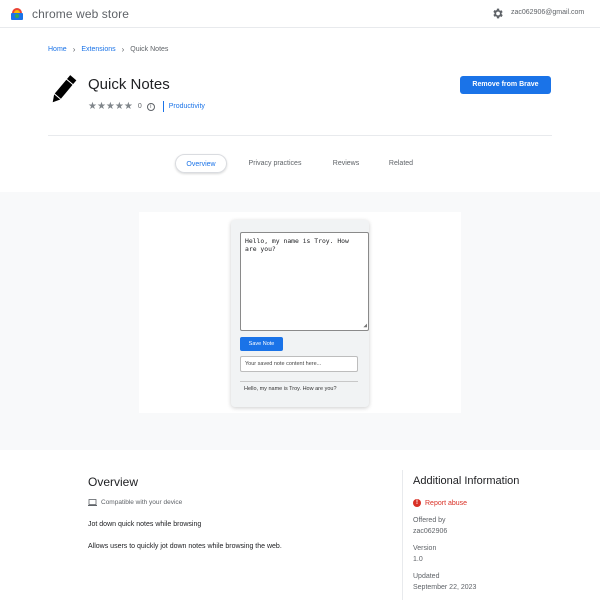 This screenshot has height=600, width=600. Describe the element at coordinates (417, 503) in the screenshot. I see `alert-icon: !` at that location.